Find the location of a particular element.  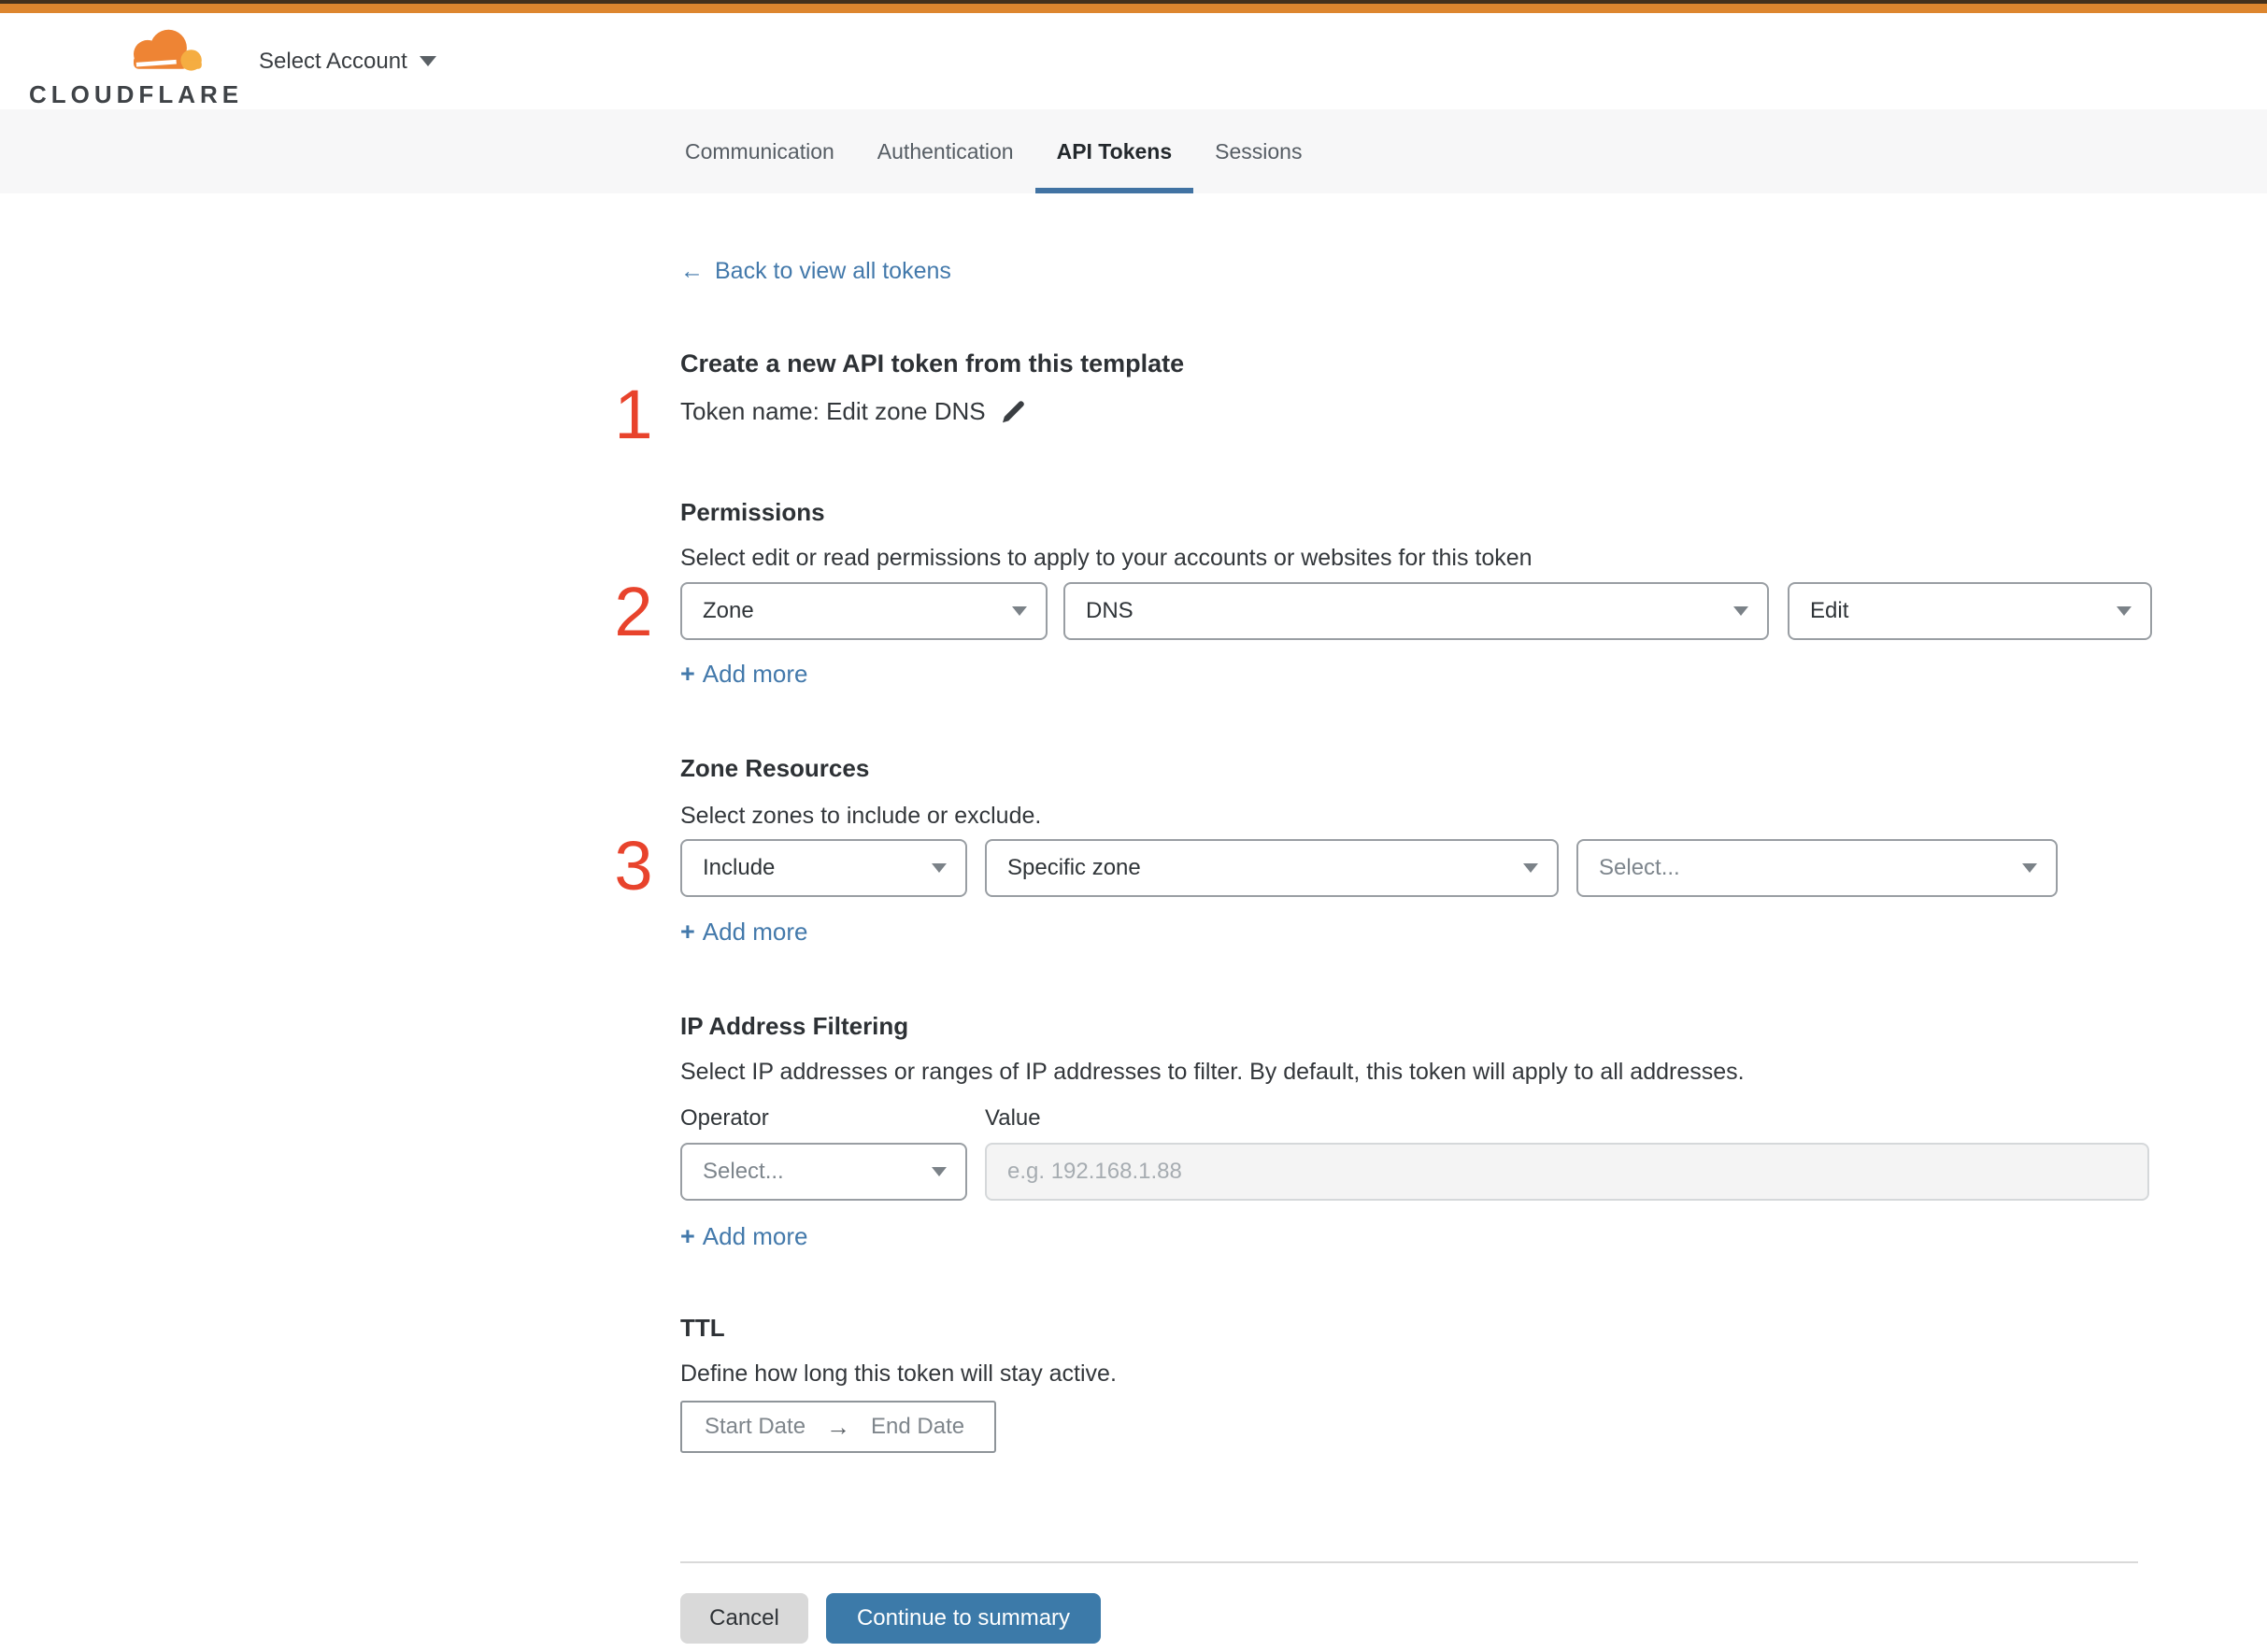

zone-resources-heading: Zone Resources is located at coordinates (775, 768).